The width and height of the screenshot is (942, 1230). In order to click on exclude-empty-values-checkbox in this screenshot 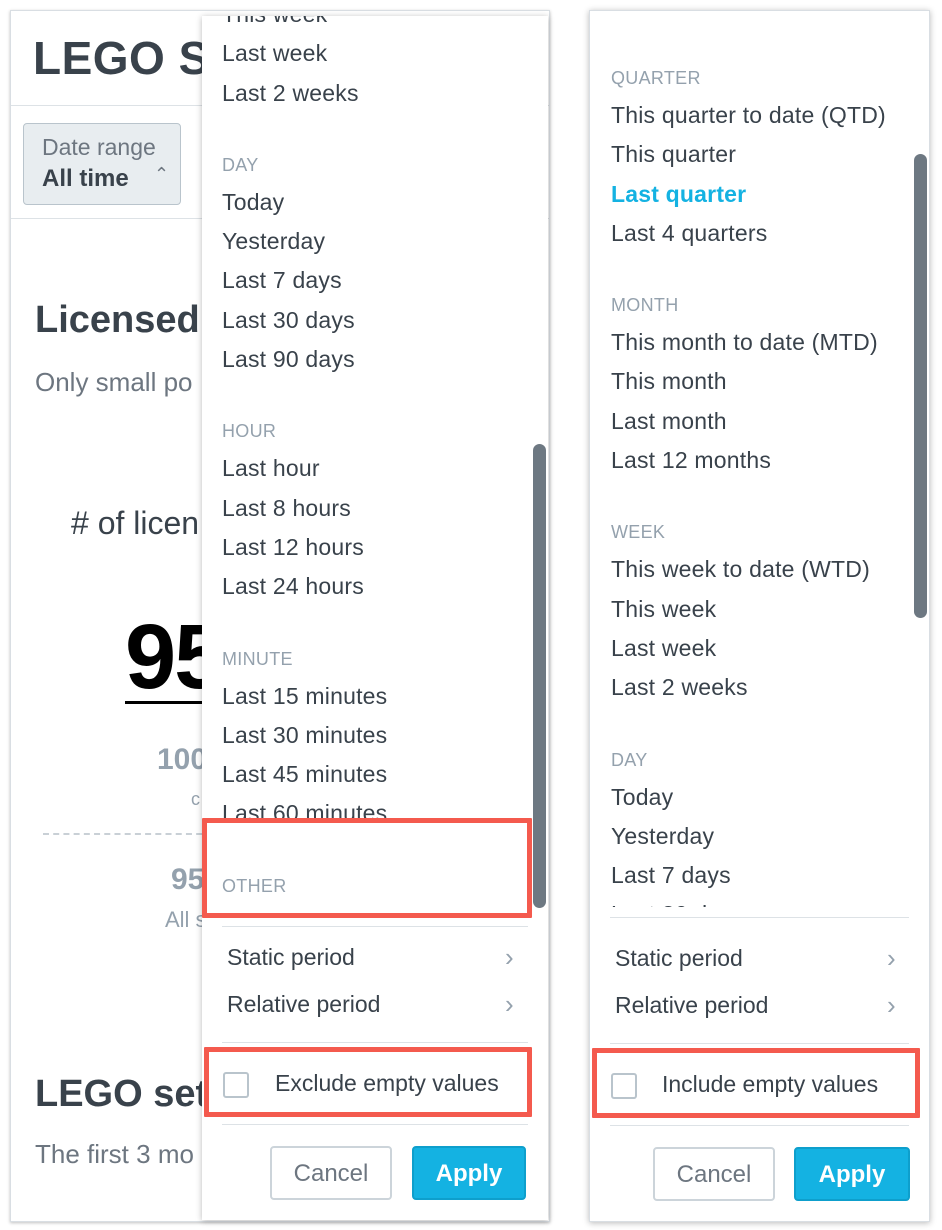, I will do `click(236, 1085)`.